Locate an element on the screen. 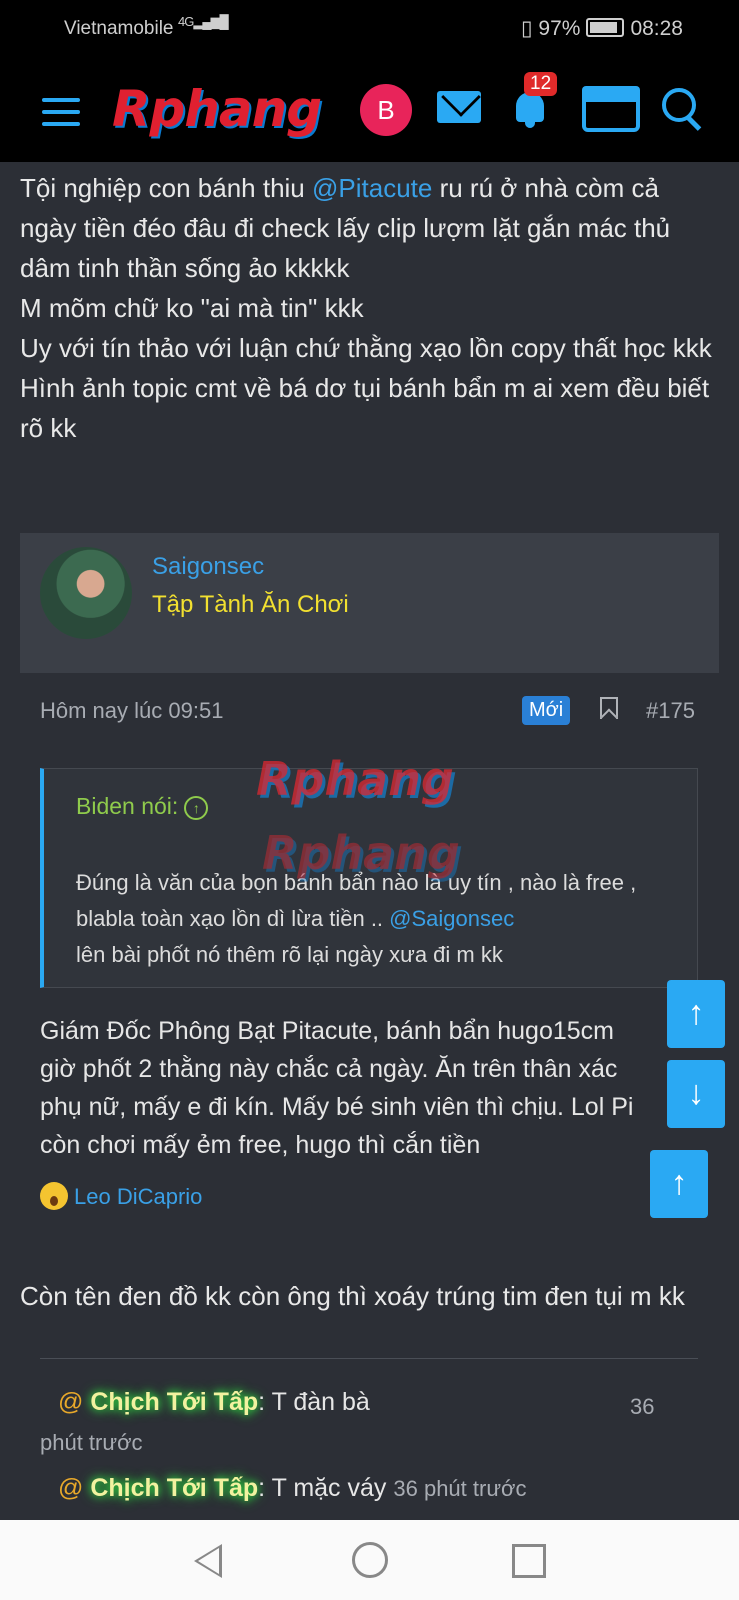 Image resolution: width=739 pixels, height=1600 pixels. recent-apps-icon is located at coordinates (529, 1561).